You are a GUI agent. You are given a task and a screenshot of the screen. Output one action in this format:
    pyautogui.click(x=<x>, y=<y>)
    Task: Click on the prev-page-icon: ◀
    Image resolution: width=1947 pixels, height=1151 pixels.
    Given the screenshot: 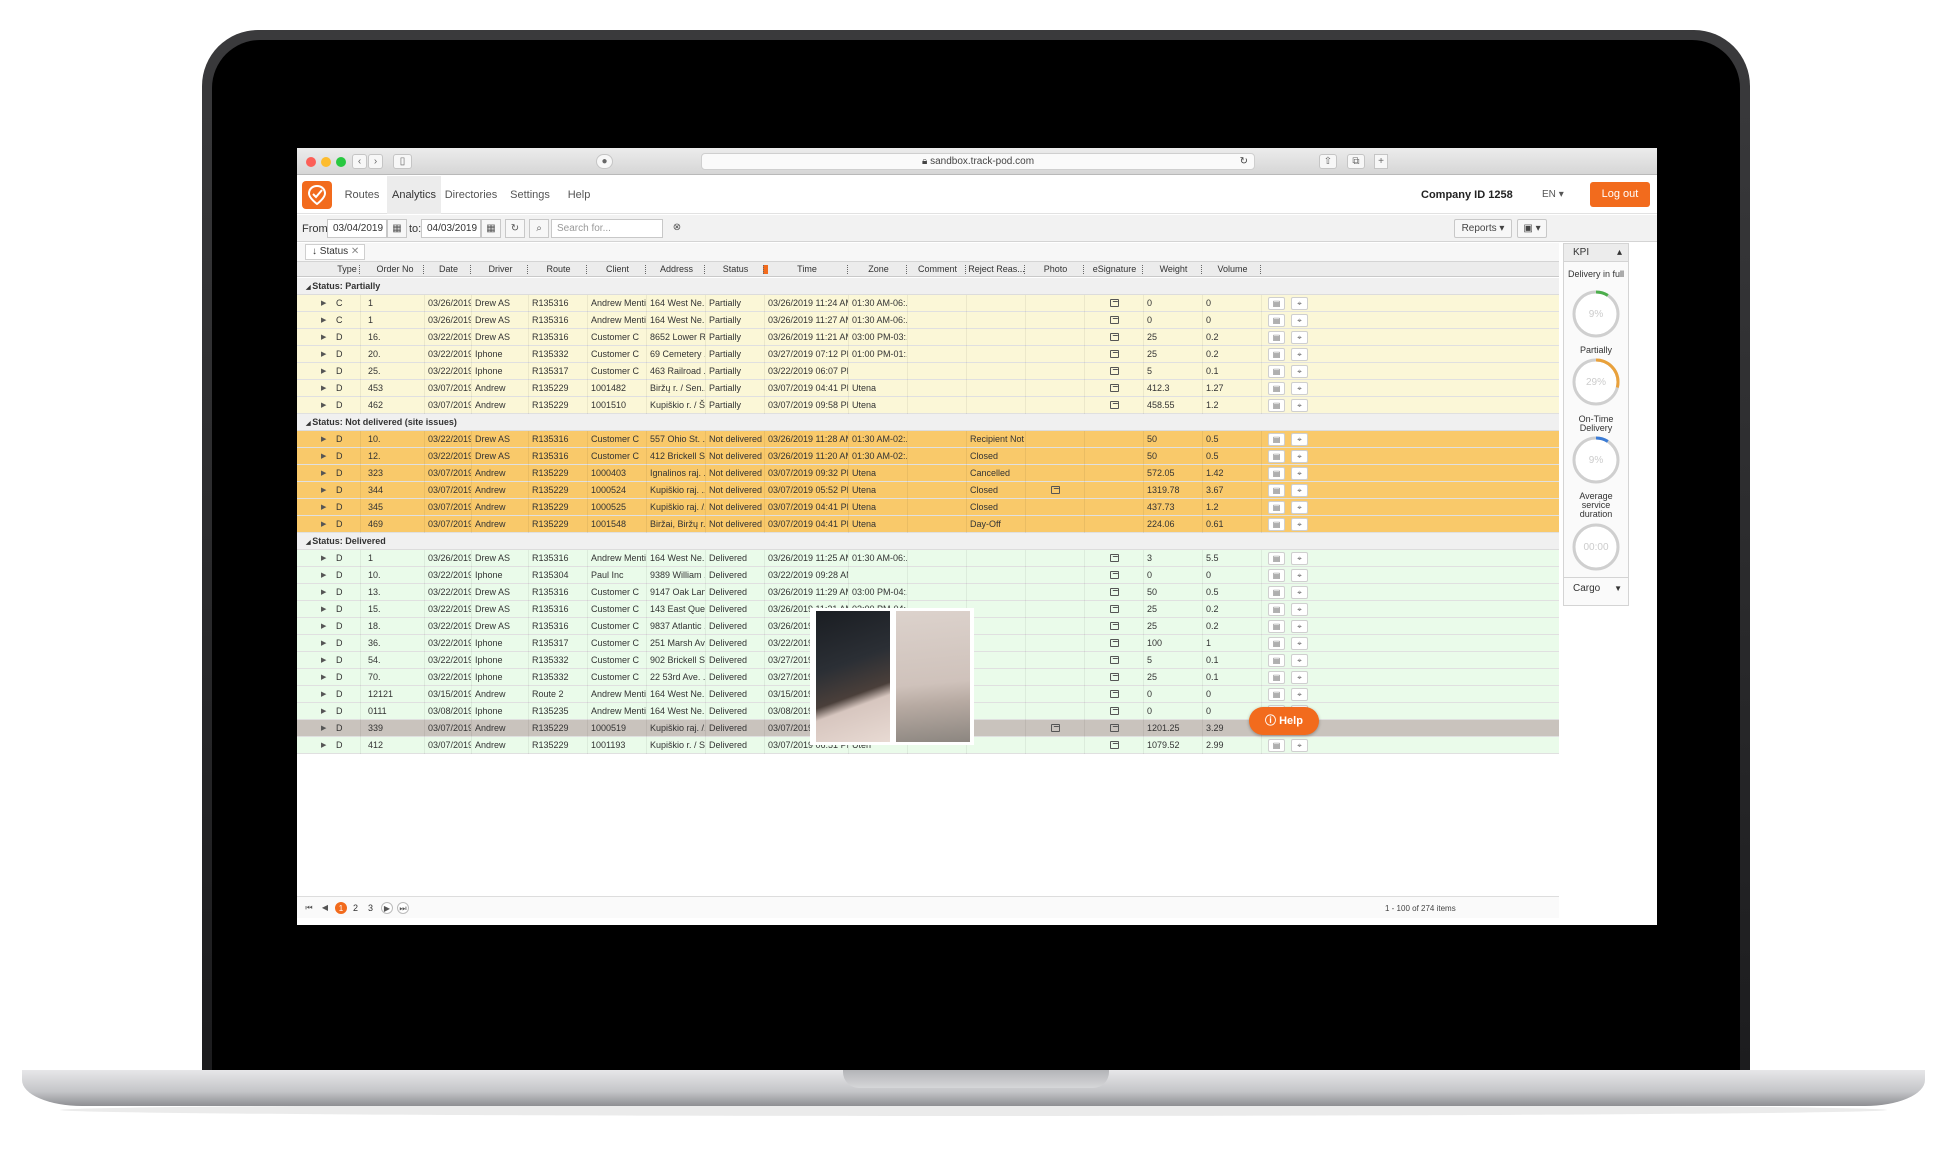 What is the action you would take?
    pyautogui.click(x=325, y=908)
    